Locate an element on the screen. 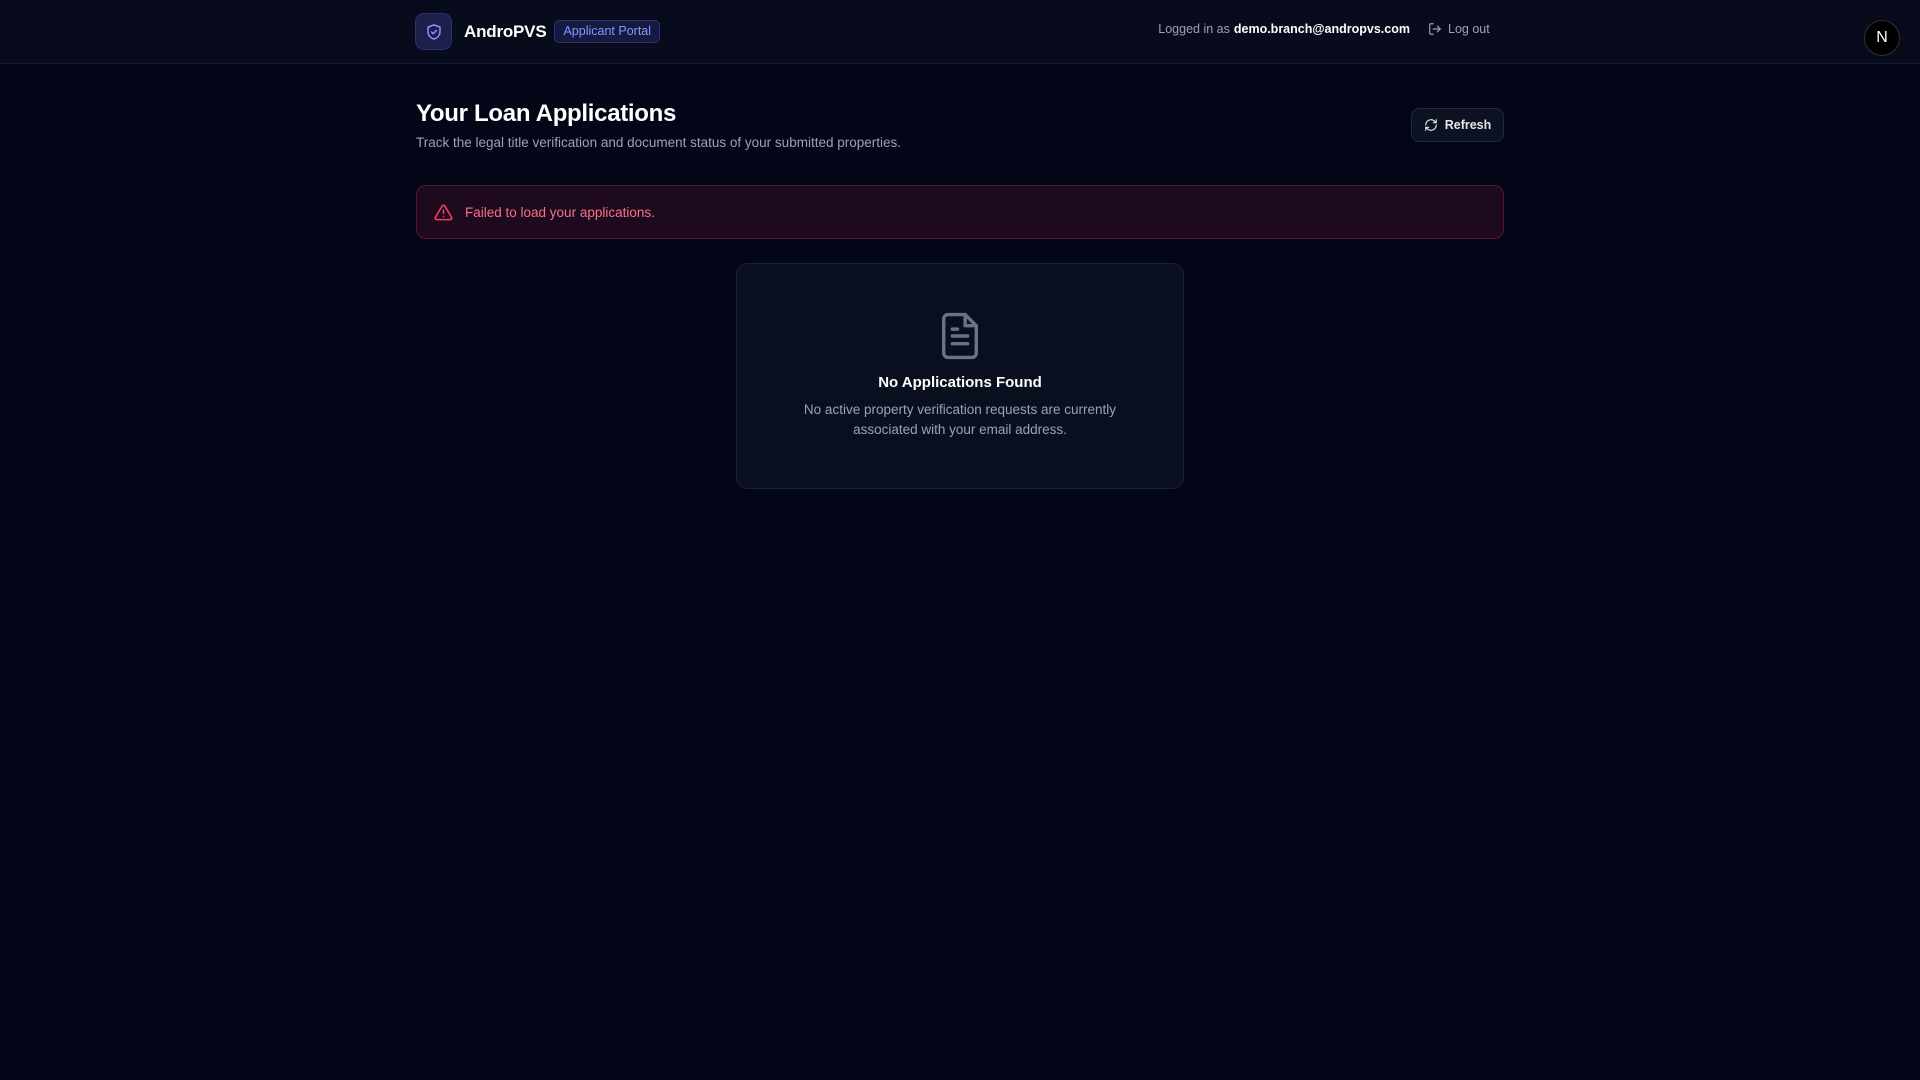  logged-in-label: Logged in as is located at coordinates (1194, 29).